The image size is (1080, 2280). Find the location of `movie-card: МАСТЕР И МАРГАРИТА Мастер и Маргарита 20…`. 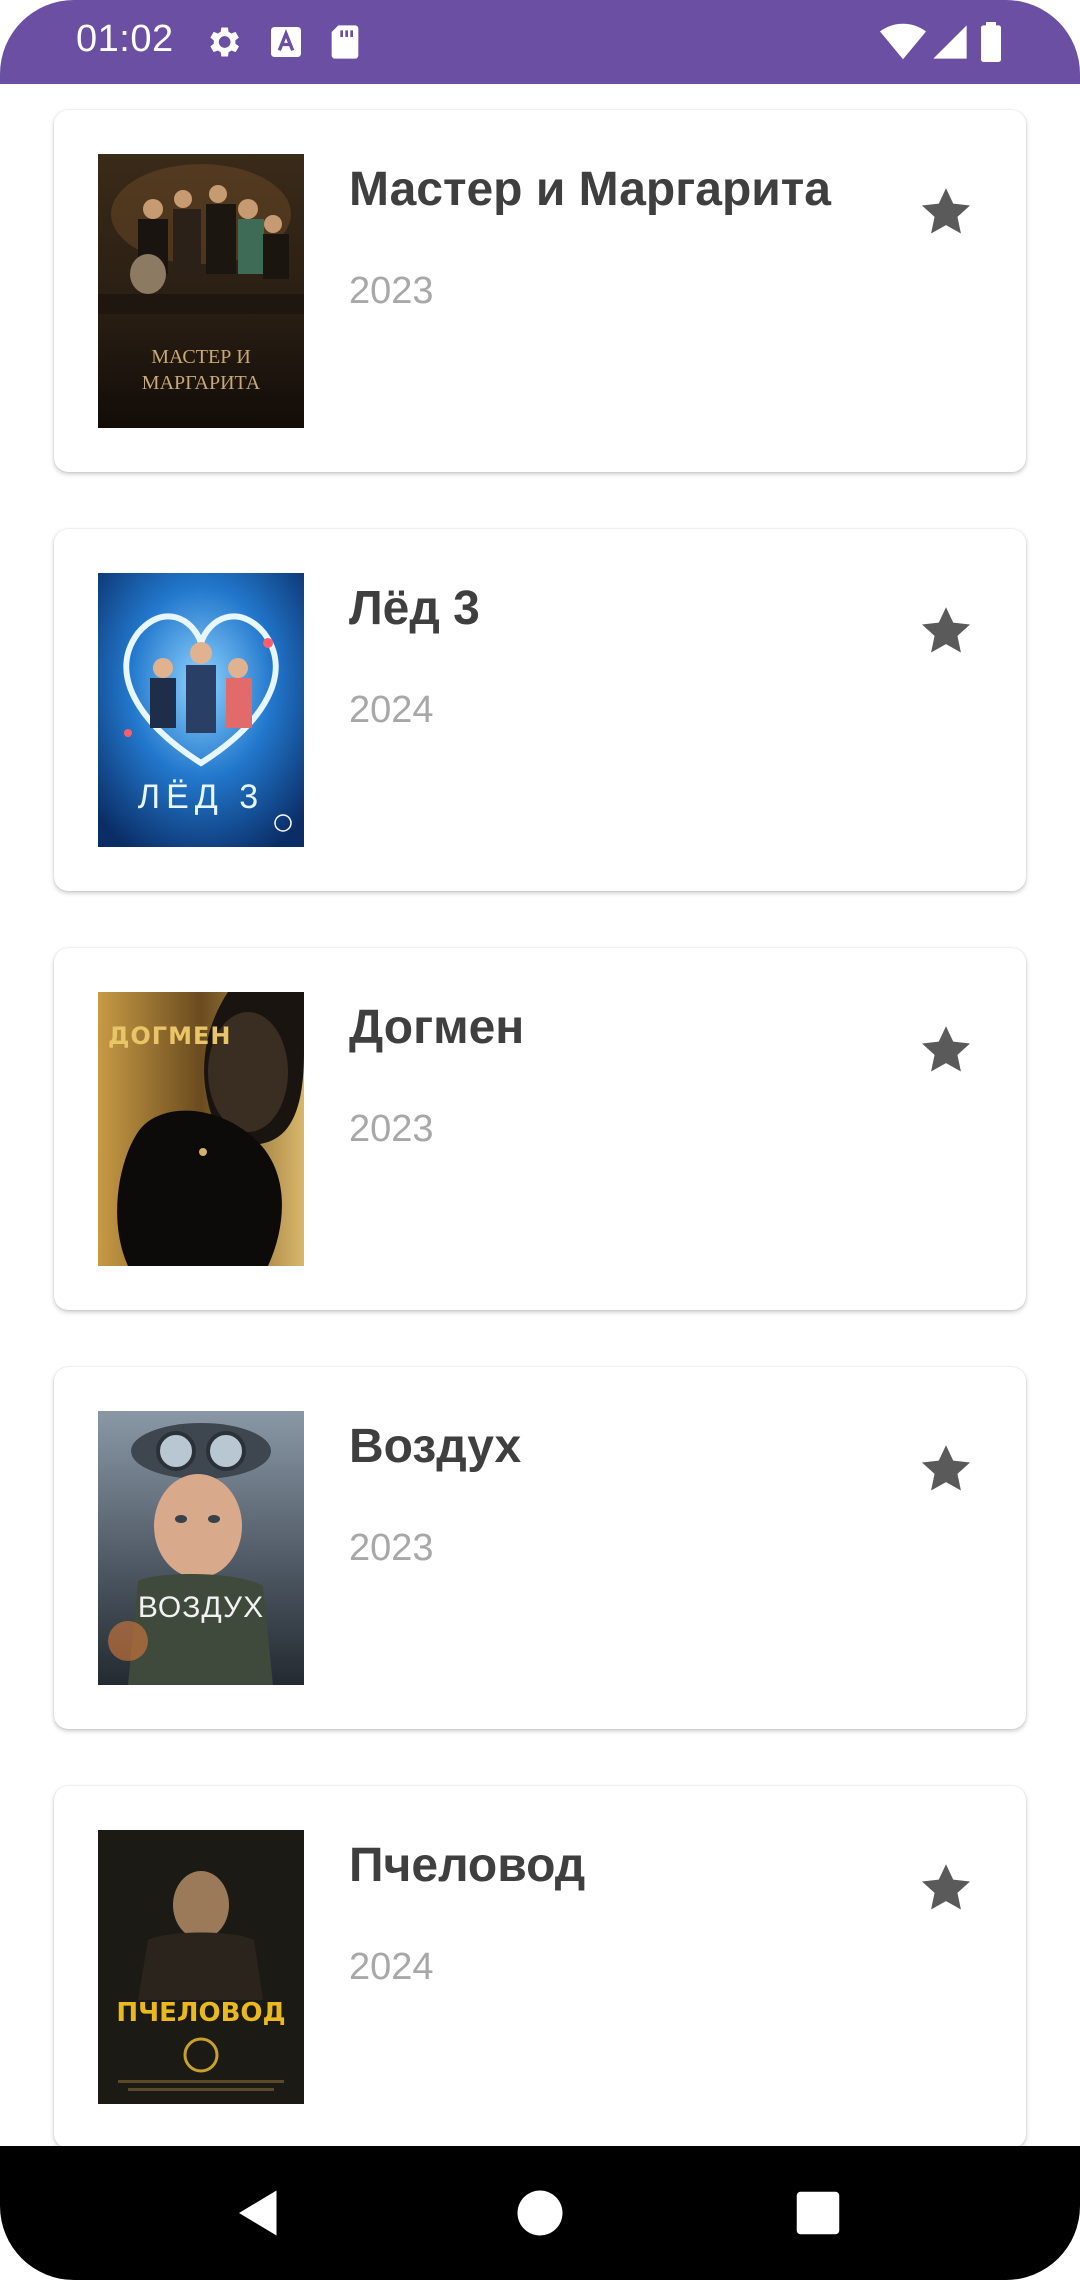

movie-card: МАСТЕР И МАРГАРИТА Мастер и Маргарита 20… is located at coordinates (540, 291).